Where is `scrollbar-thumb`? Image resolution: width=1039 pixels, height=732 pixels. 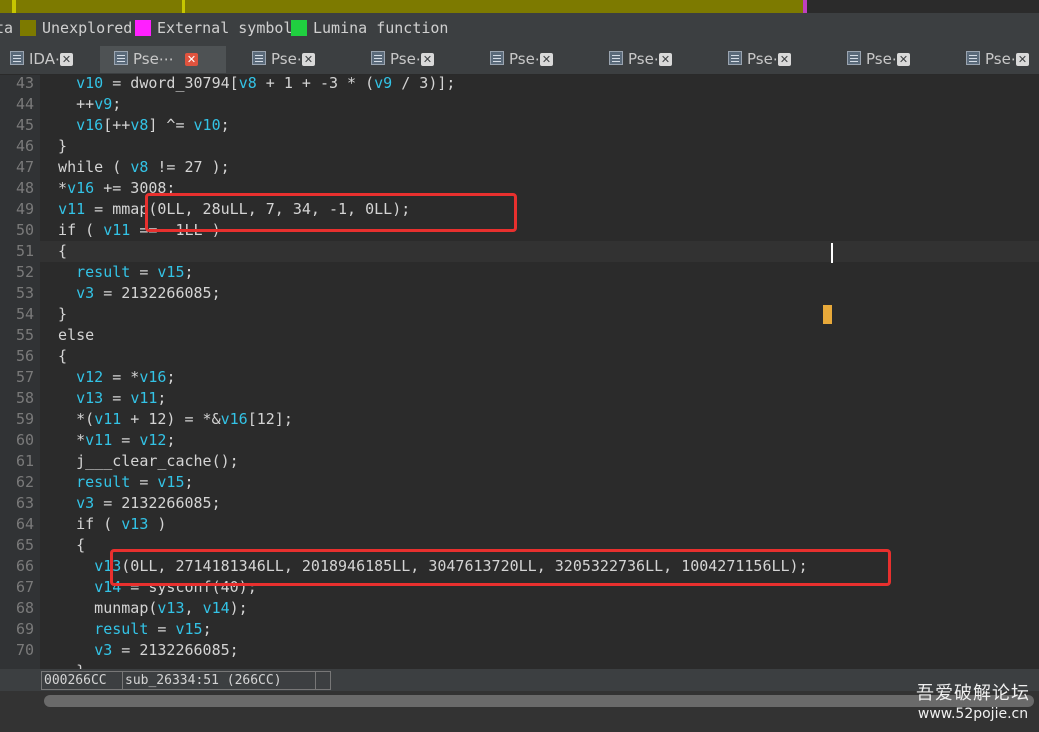
scrollbar-thumb is located at coordinates (539, 701).